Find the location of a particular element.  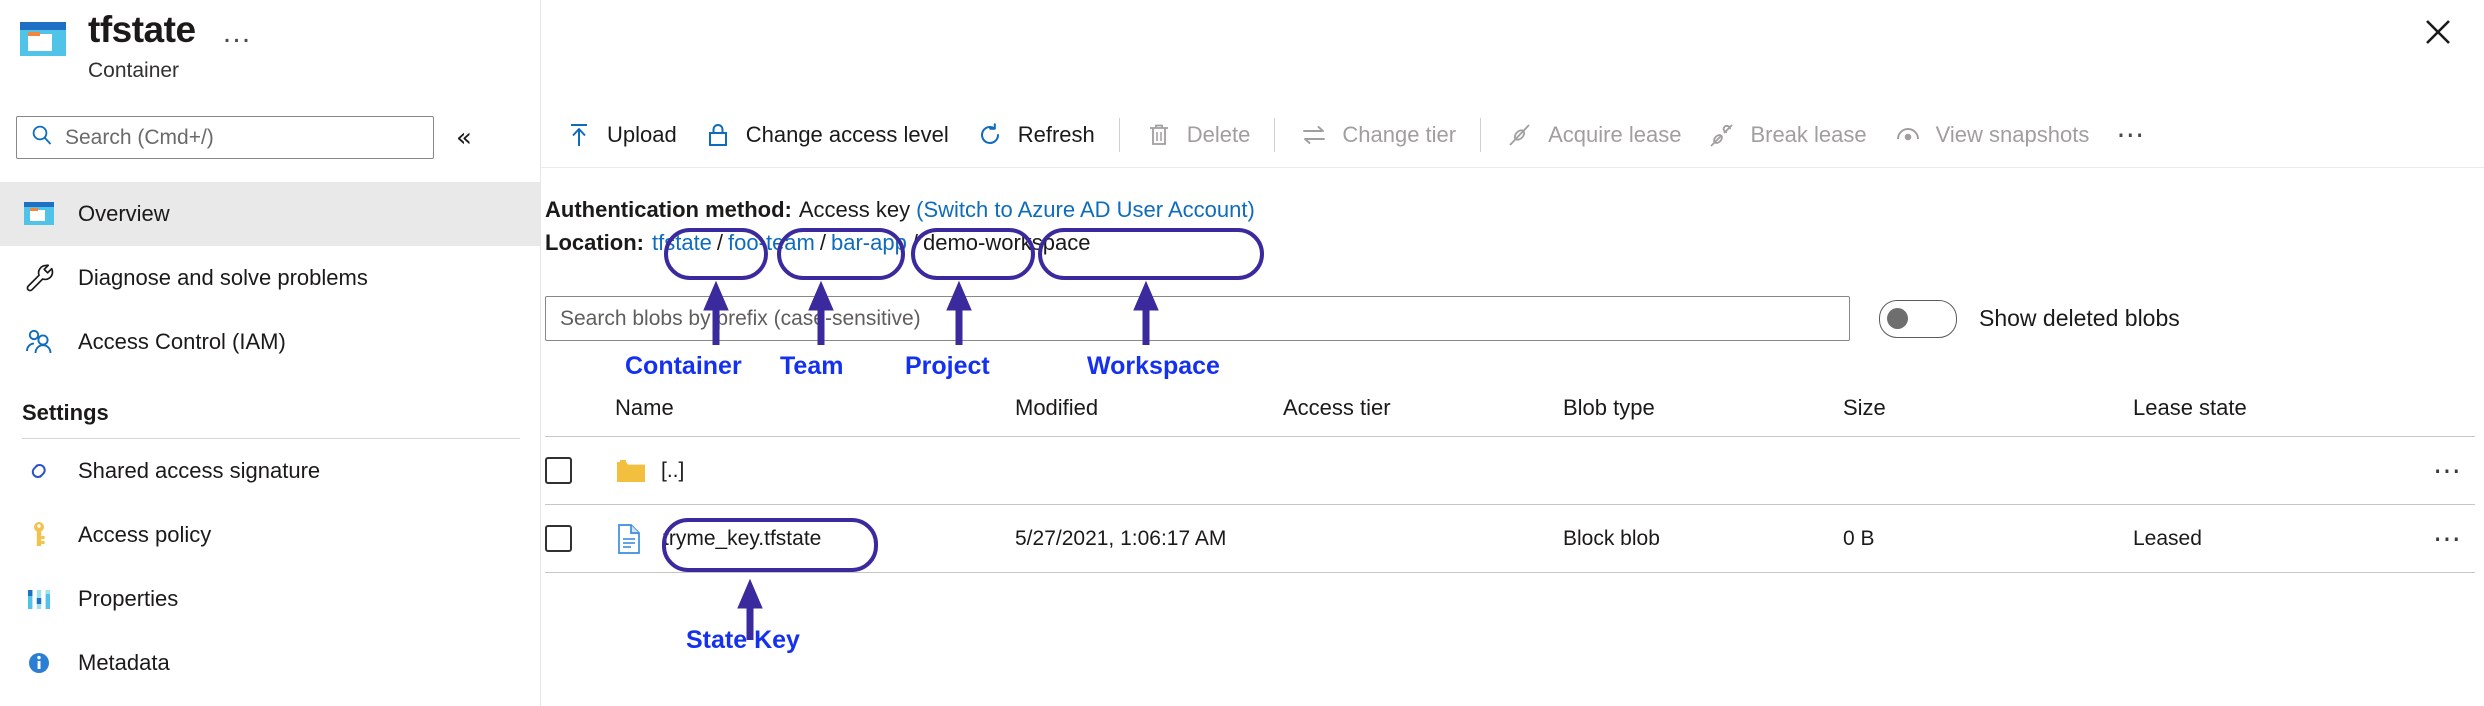

breadcrumb-container: tfstate is located at coordinates (682, 243).